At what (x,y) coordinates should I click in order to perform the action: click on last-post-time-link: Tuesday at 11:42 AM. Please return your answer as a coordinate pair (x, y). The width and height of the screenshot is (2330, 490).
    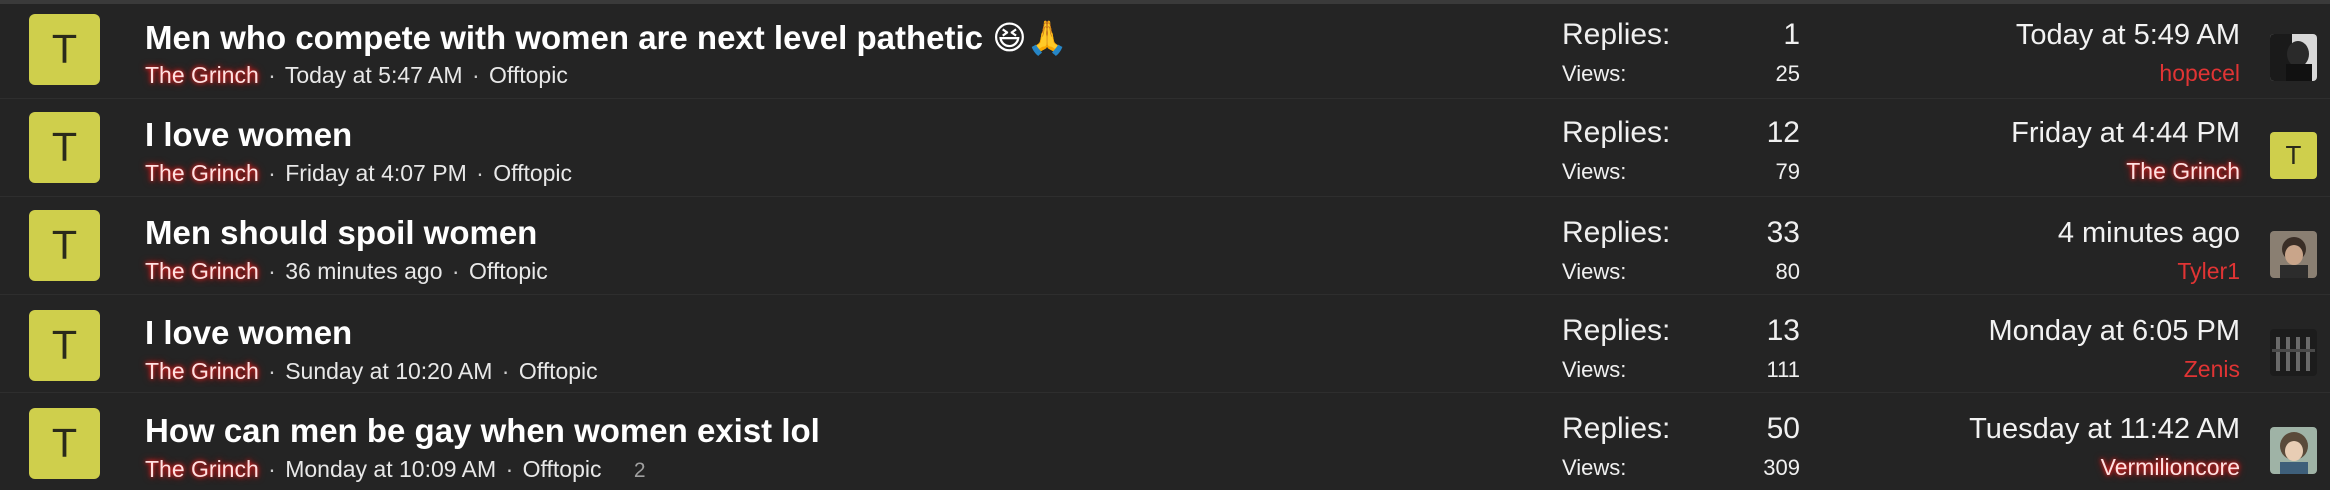
    Looking at the image, I should click on (2104, 429).